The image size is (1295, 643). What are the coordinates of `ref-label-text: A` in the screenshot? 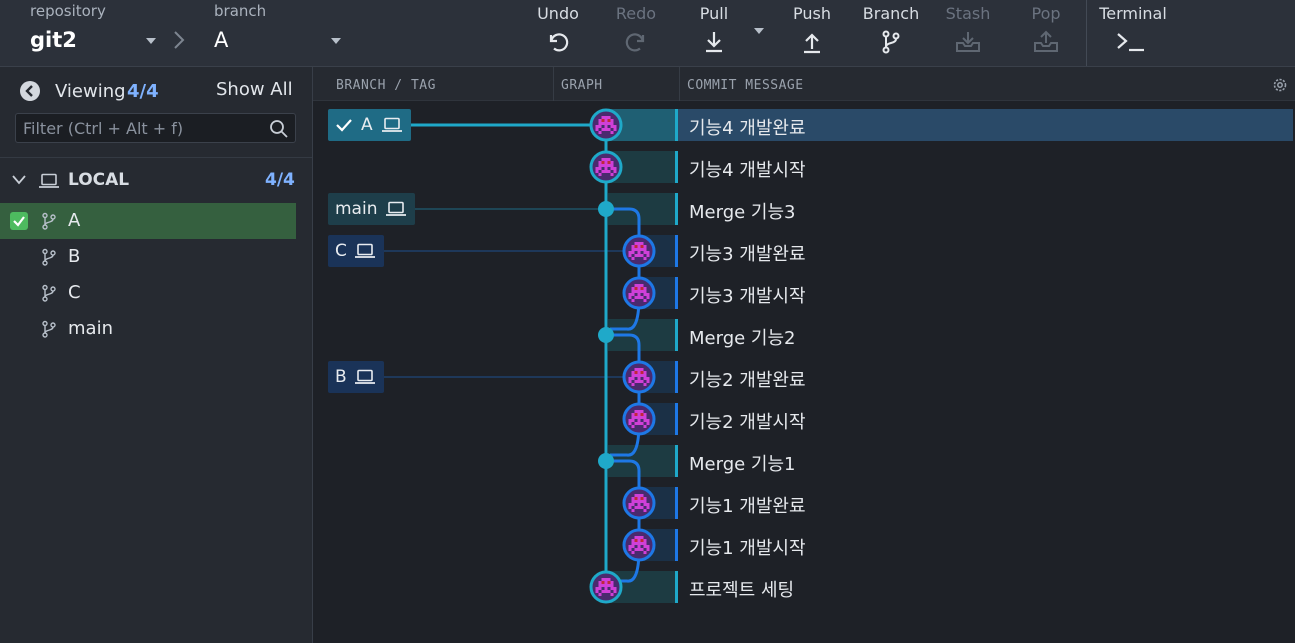 It's located at (367, 125).